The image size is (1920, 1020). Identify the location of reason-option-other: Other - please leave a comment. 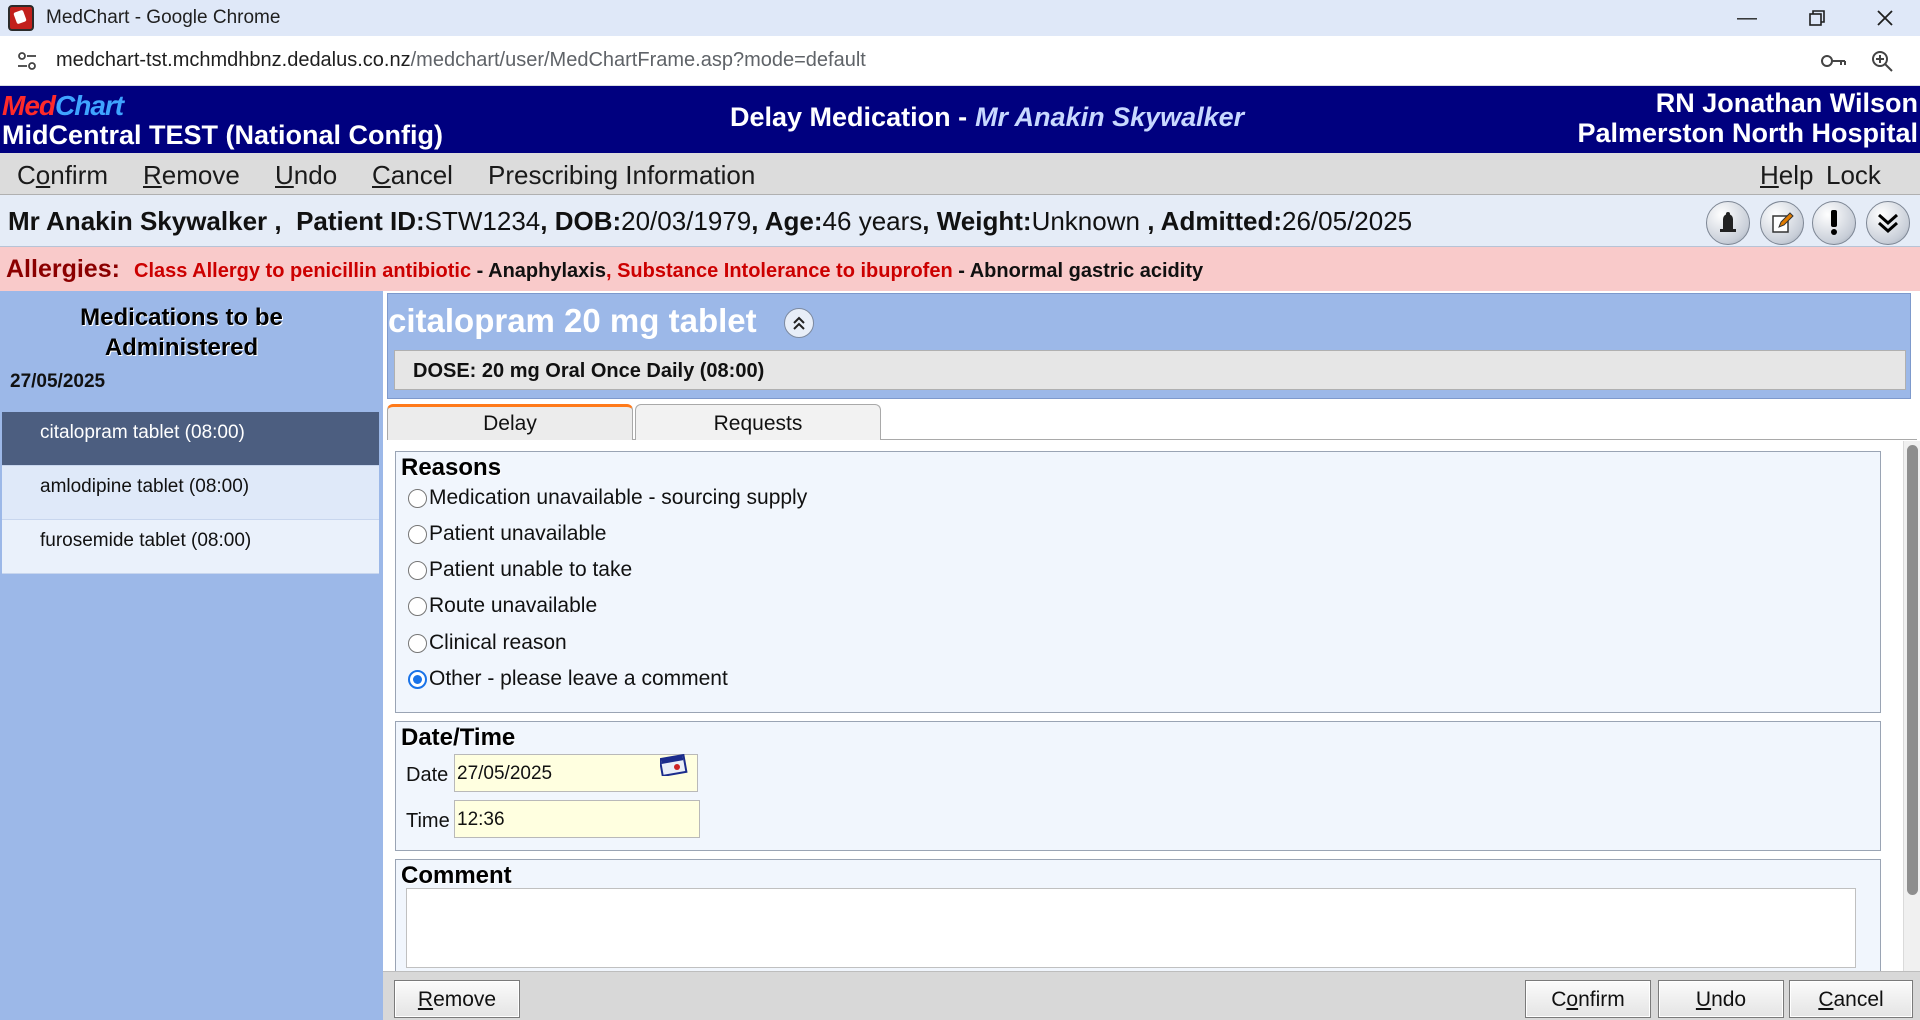
(568, 679).